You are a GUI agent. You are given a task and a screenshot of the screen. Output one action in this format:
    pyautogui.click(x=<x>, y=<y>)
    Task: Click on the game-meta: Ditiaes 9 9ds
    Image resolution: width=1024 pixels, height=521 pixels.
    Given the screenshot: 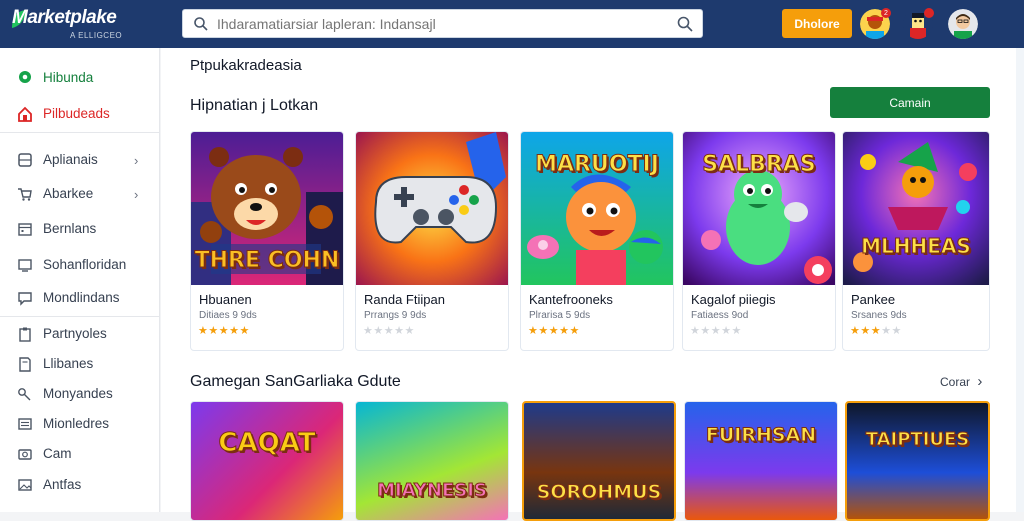 What is the action you would take?
    pyautogui.click(x=228, y=315)
    